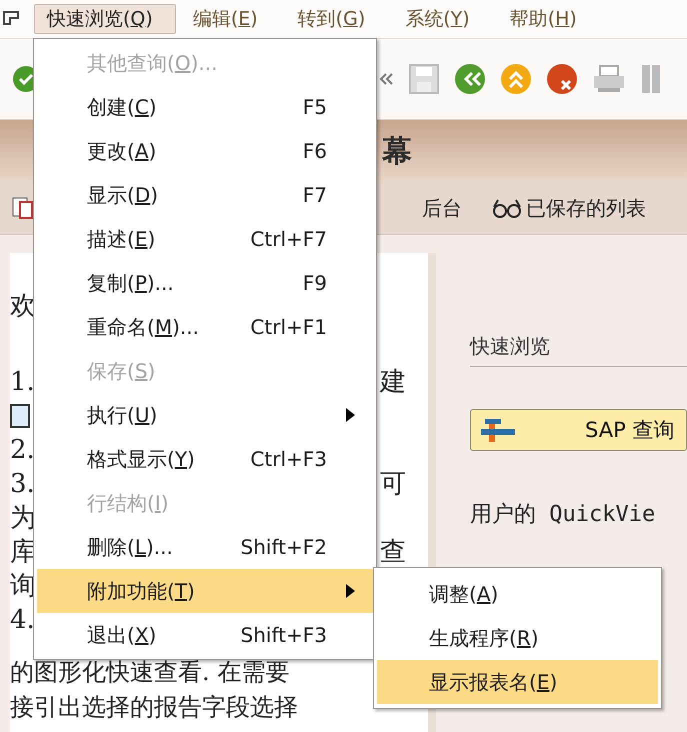 Image resolution: width=687 pixels, height=732 pixels. Describe the element at coordinates (393, 382) in the screenshot. I see `text-fragment: 建` at that location.